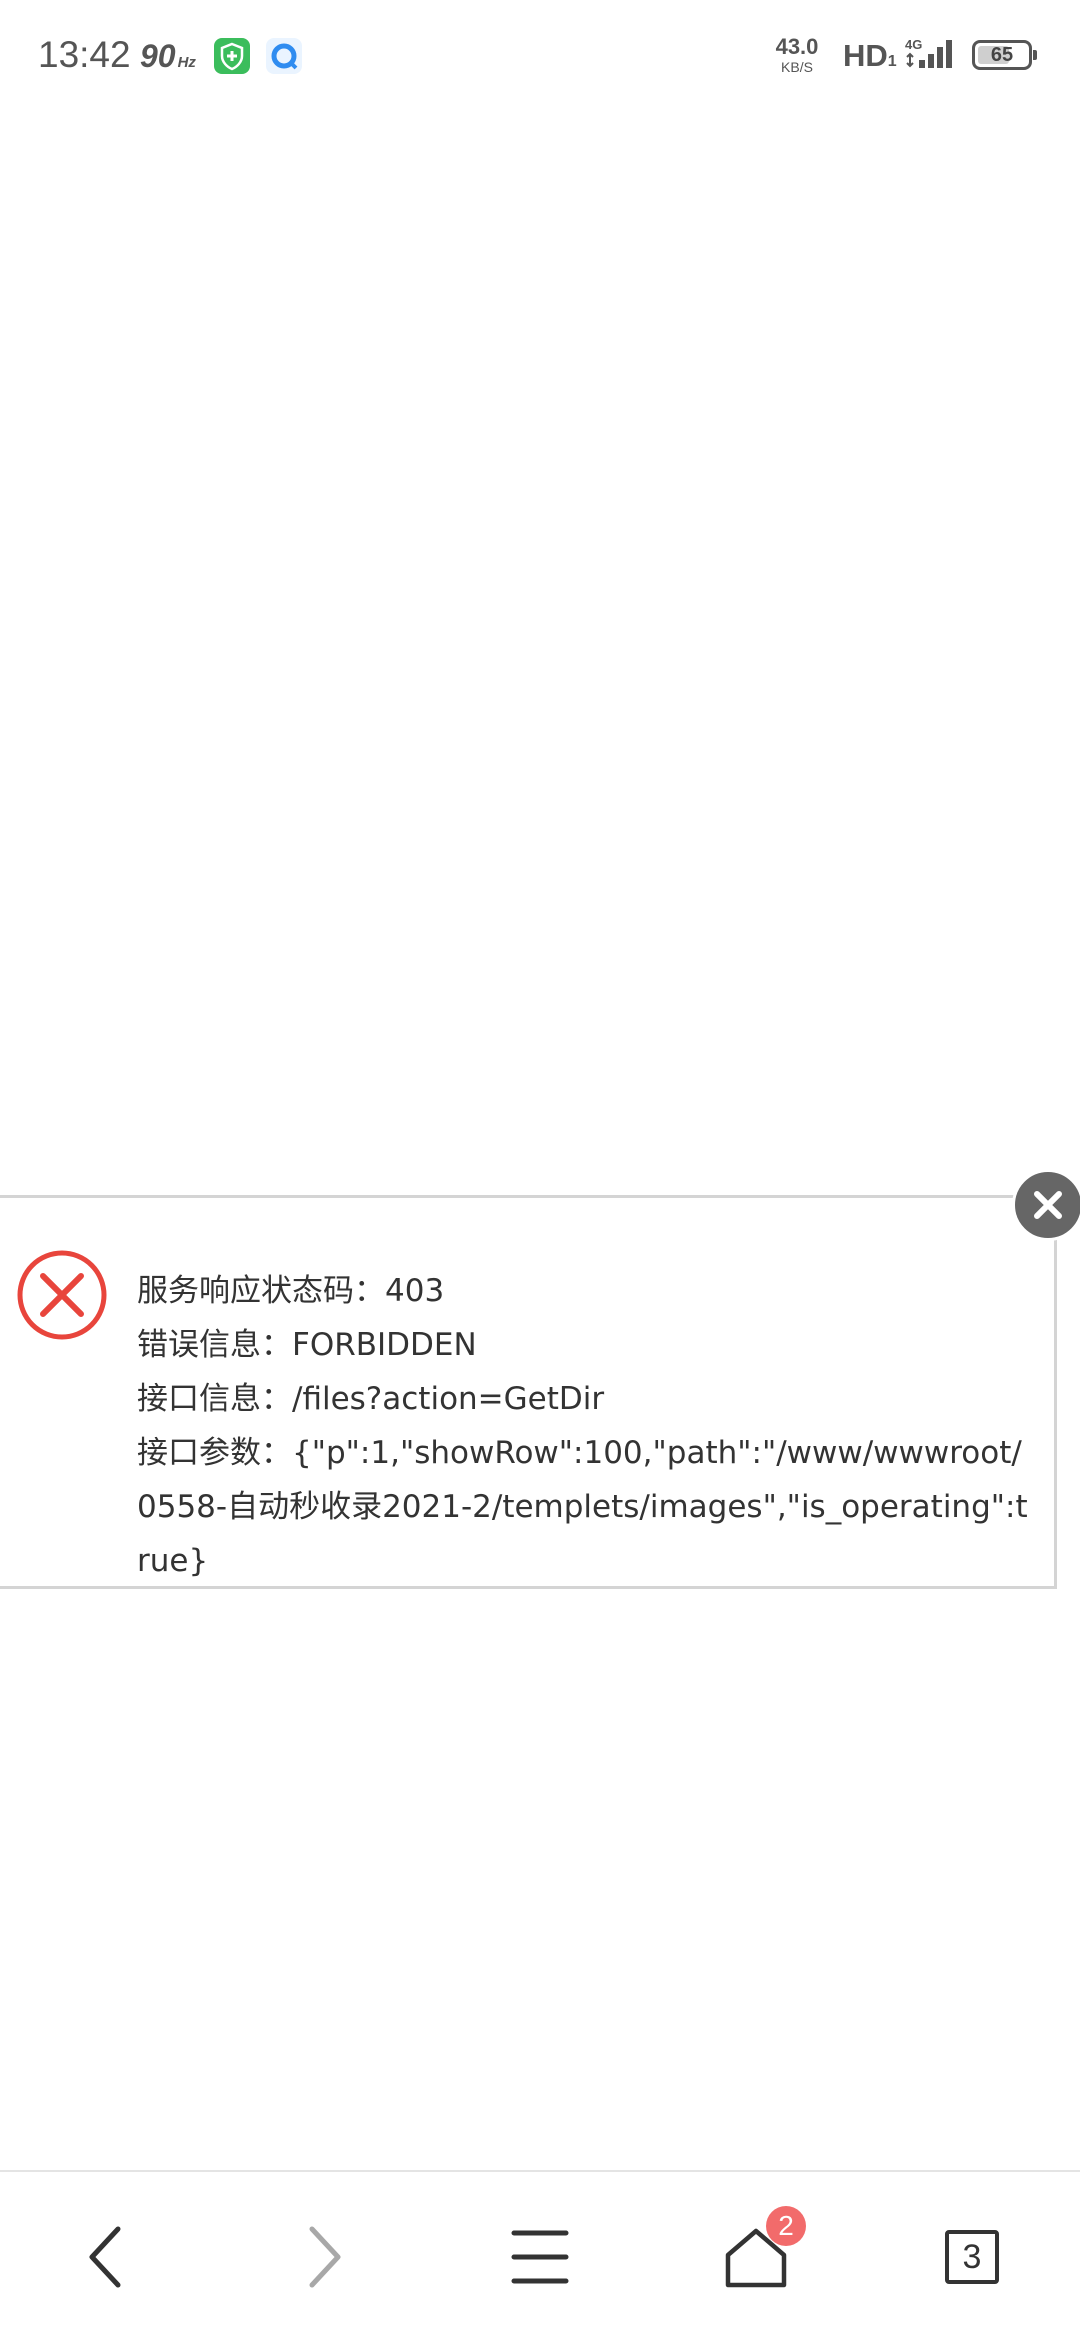  I want to click on error-info-line: 错误信息：FORBIDDEN, so click(307, 1345).